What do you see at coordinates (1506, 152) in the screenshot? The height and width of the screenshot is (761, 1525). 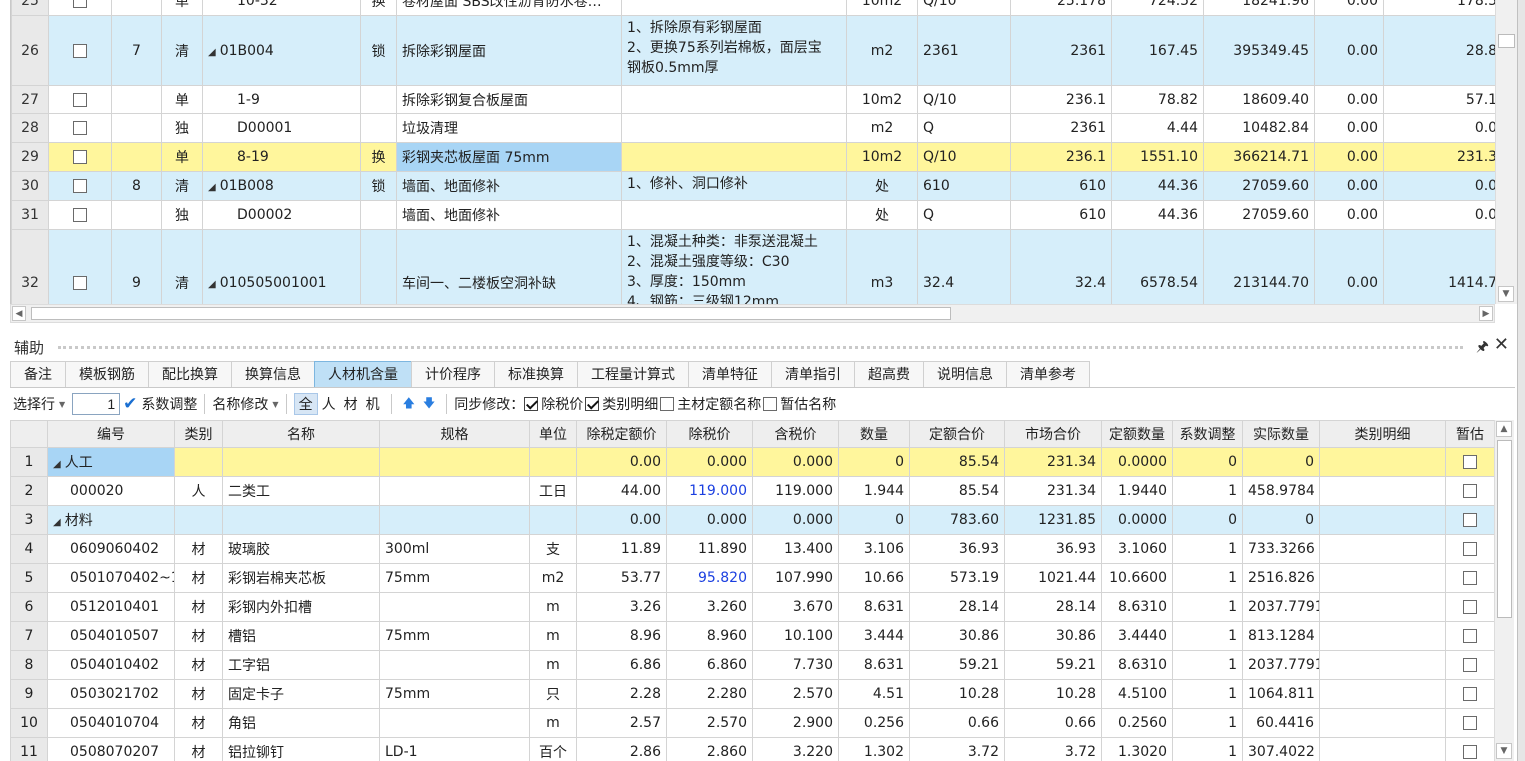 I see `top-vertical-scrollbar: ▼` at bounding box center [1506, 152].